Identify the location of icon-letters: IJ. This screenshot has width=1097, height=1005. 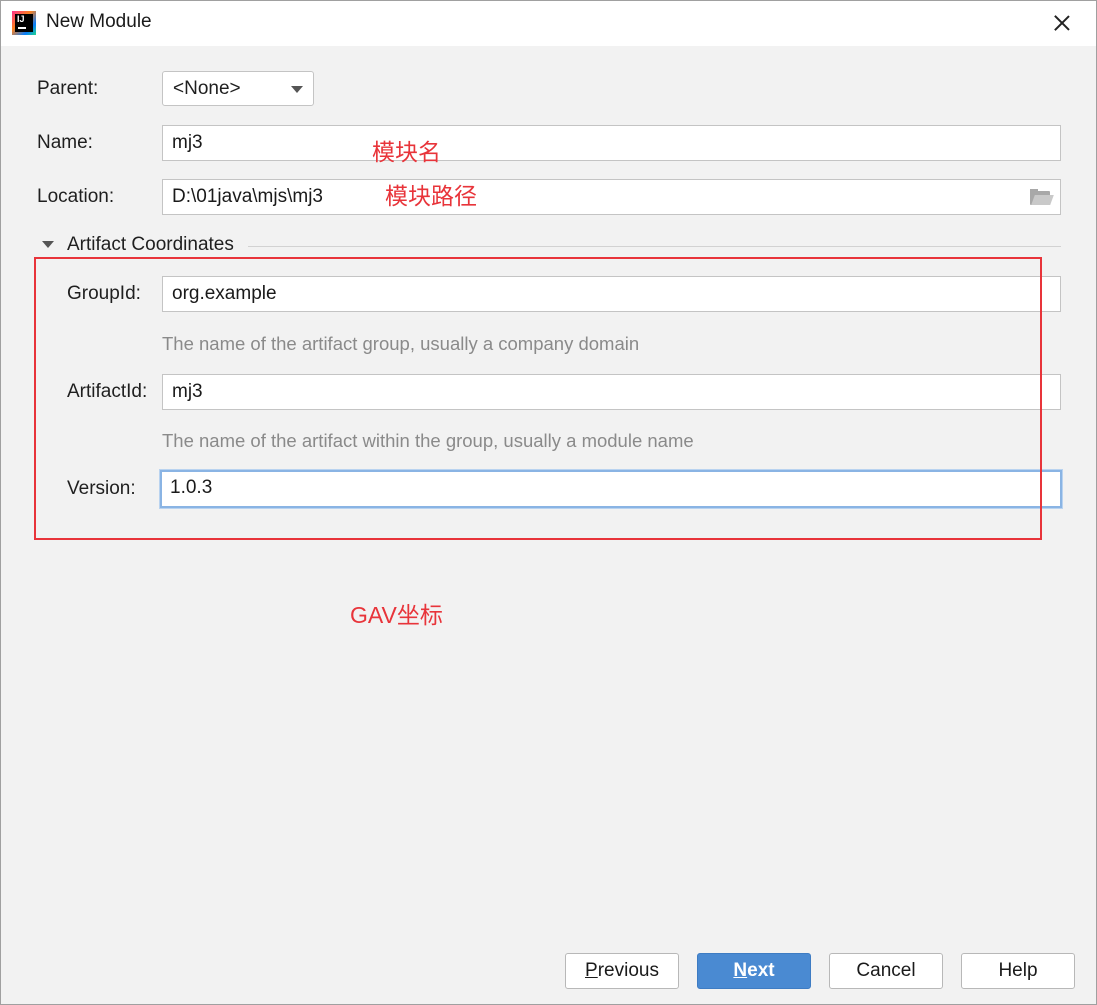
(21, 19).